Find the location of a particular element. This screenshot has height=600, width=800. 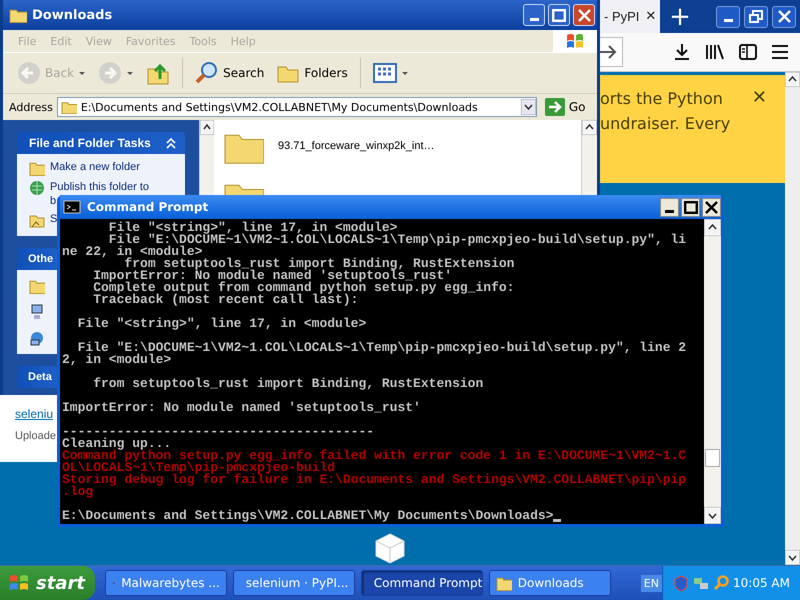

console-line: Traceback (most recent call last): is located at coordinates (225, 300).